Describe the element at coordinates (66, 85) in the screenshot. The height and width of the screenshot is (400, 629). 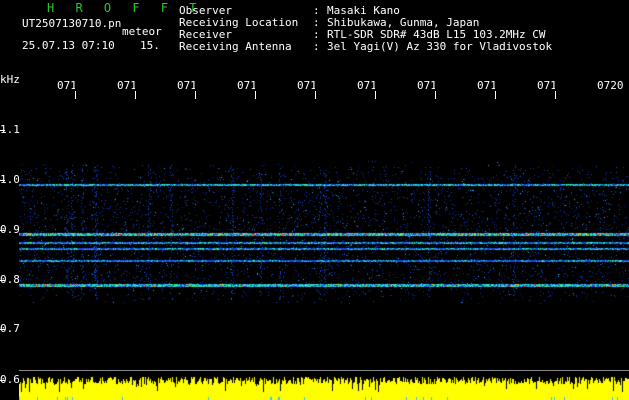
I see `time-label: 0711` at that location.